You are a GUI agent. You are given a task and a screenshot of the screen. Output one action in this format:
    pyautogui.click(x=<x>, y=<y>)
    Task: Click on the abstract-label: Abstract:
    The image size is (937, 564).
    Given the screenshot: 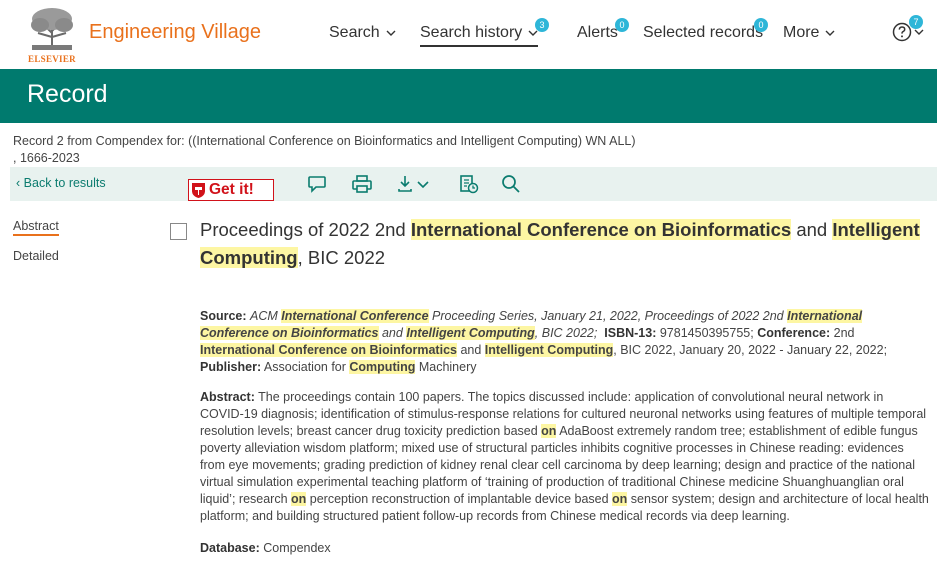 What is the action you would take?
    pyautogui.click(x=227, y=397)
    